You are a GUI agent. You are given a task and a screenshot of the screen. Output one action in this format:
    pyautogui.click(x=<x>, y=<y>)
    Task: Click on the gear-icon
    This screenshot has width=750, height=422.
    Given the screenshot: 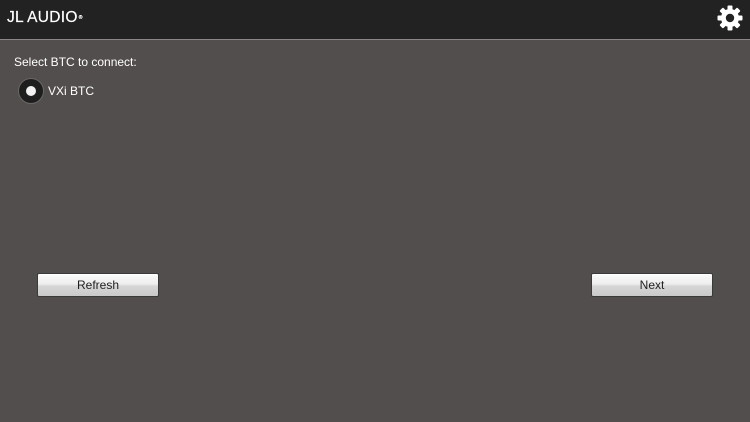 What is the action you would take?
    pyautogui.click(x=730, y=18)
    